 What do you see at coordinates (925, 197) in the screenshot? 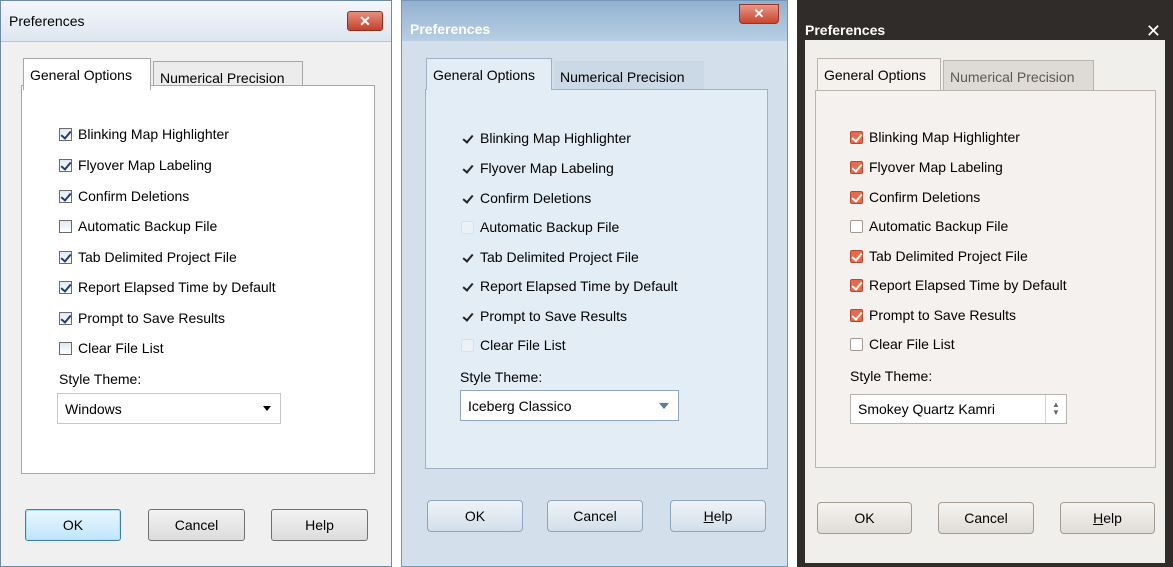
I see `option-label: Confirm Deletions` at bounding box center [925, 197].